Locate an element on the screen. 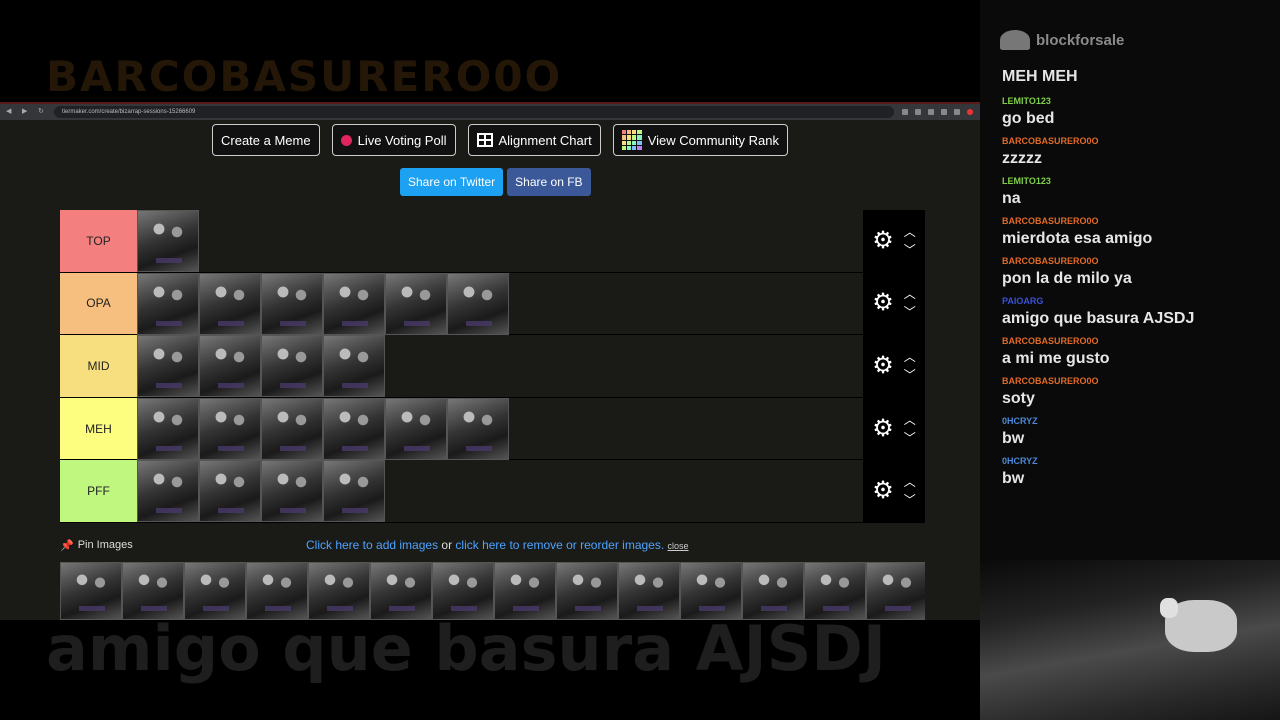 This screenshot has width=1280, height=720. tier-row: PFF ⚙ ︿ ﹀ is located at coordinates (492, 491).